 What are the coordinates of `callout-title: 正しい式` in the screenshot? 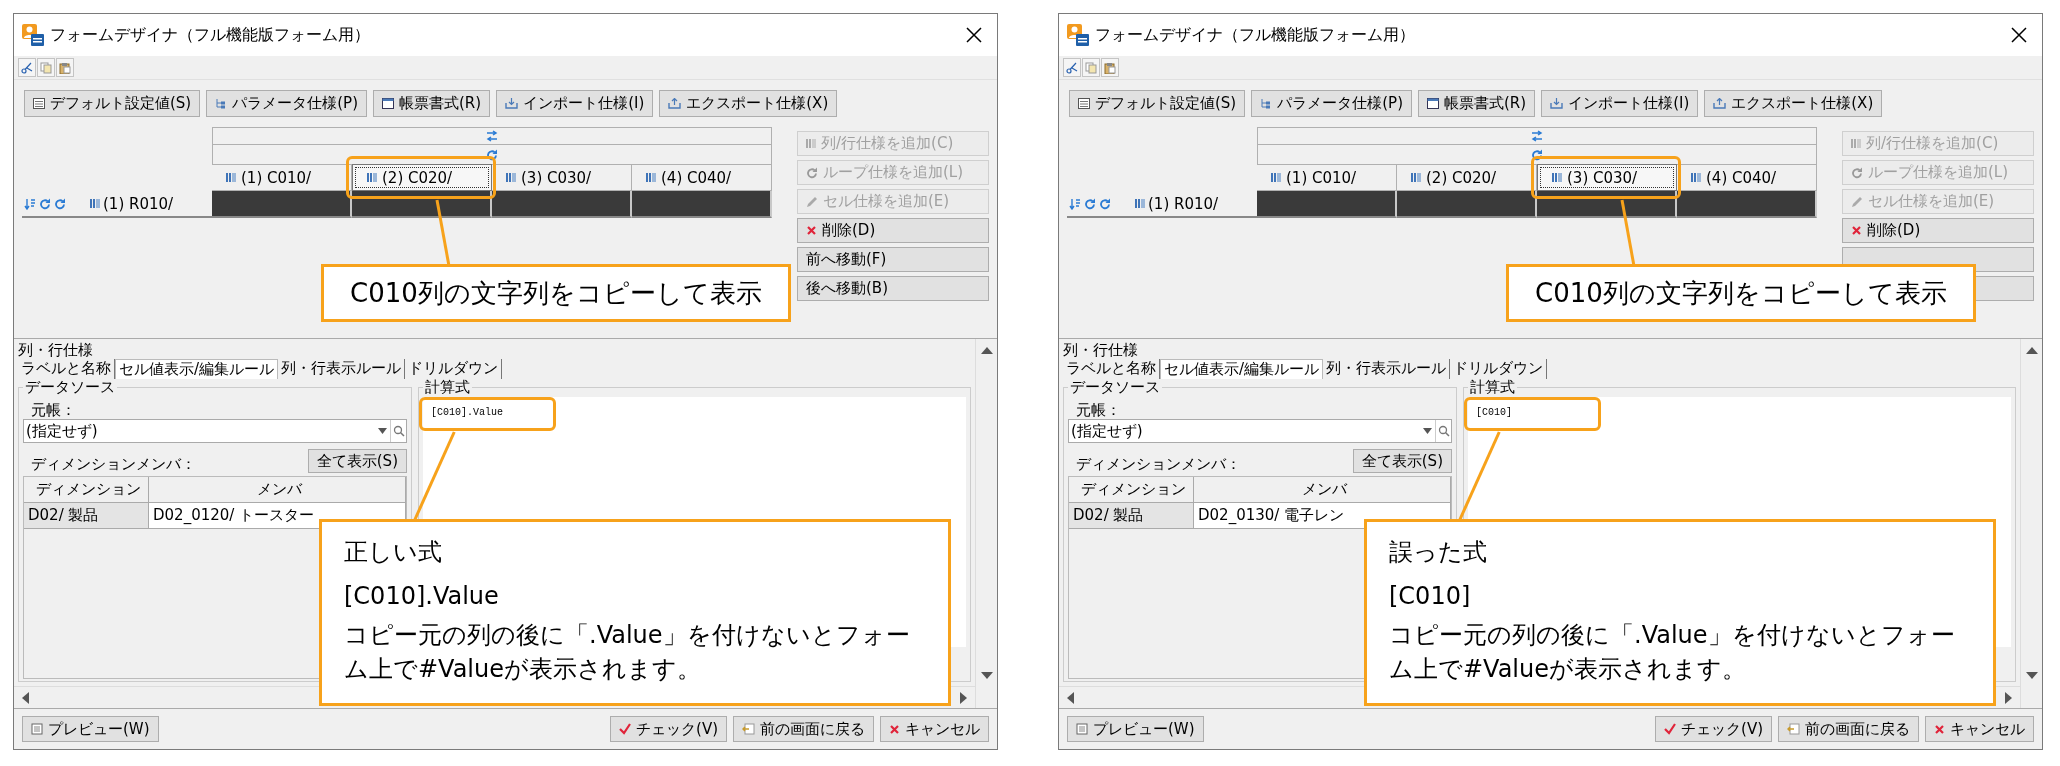 It's located at (393, 552).